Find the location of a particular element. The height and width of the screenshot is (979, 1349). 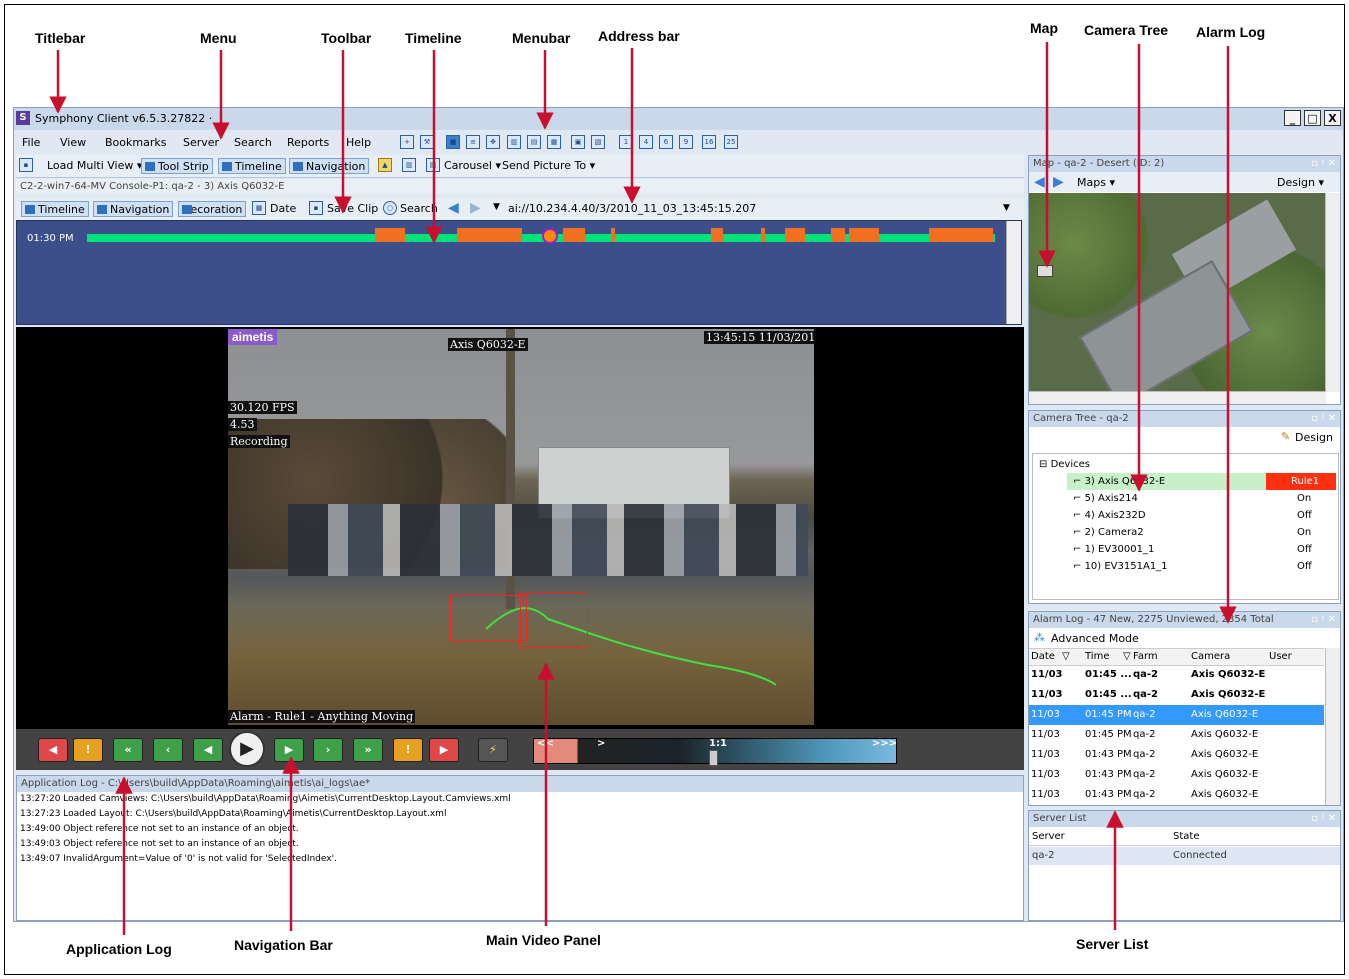

menu-bookmarks: Bookmarks is located at coordinates (135, 142).